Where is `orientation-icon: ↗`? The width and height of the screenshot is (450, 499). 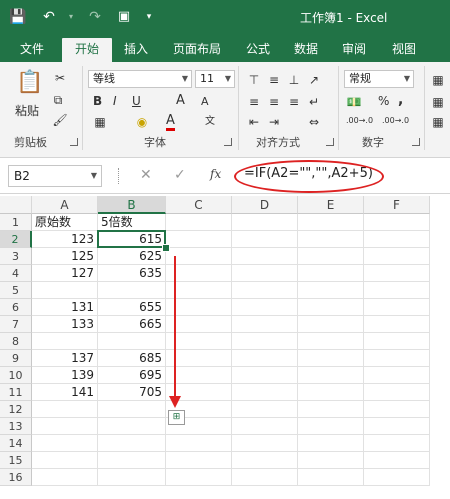
orientation-icon: ↗ is located at coordinates (314, 80).